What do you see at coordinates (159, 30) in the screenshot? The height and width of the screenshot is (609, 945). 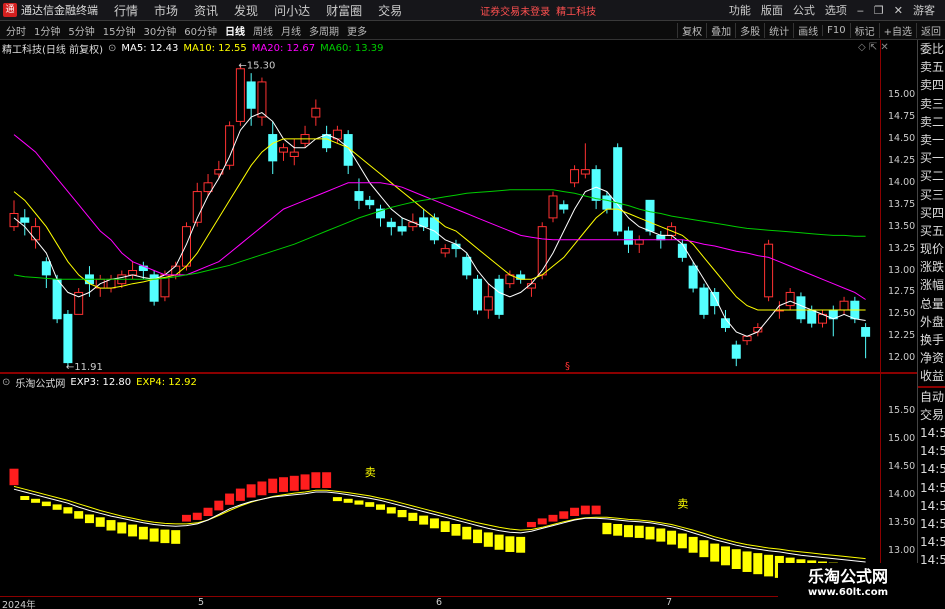 I see `tab-30min: 30分钟` at bounding box center [159, 30].